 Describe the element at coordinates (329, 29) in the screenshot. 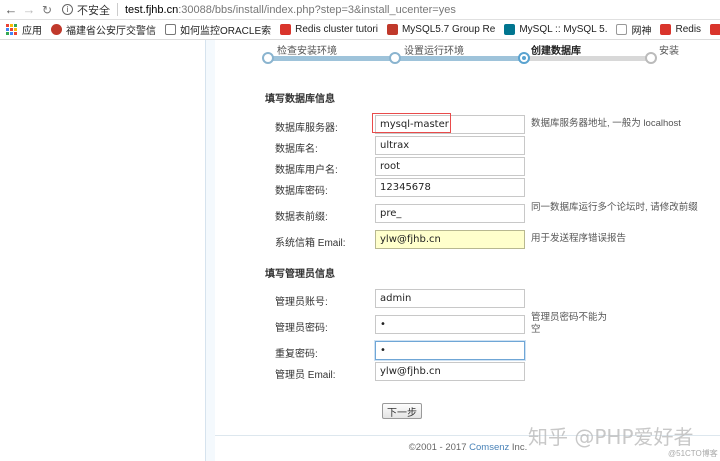

I see `bookmark-item: Redis cluster tutori` at that location.